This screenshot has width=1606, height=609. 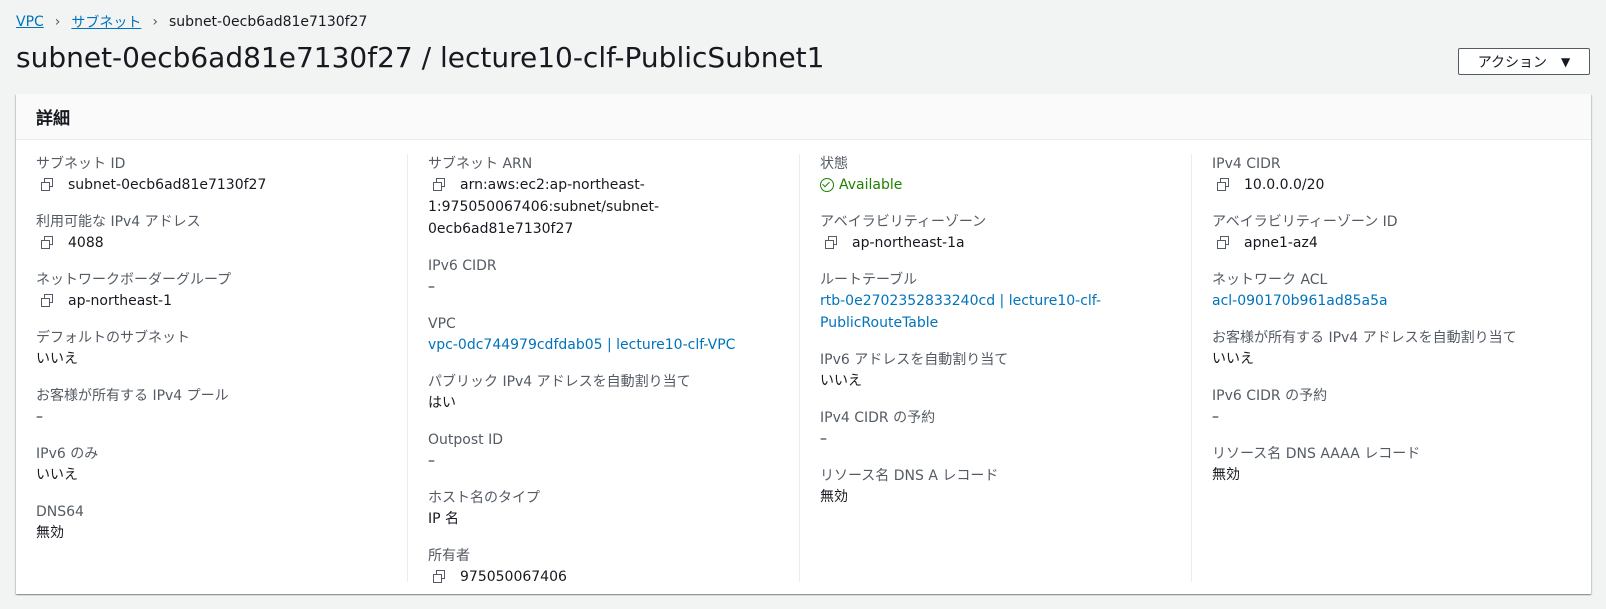 I want to click on field-az-id: アベイラビリティーゾーン ID apne1-az4, so click(x=1393, y=233).